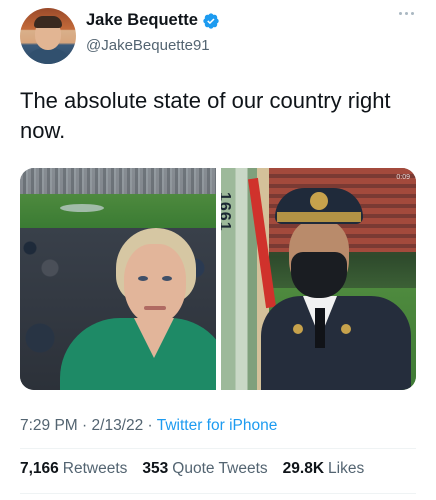  I want to click on retweets-label: Retweets, so click(95, 468).